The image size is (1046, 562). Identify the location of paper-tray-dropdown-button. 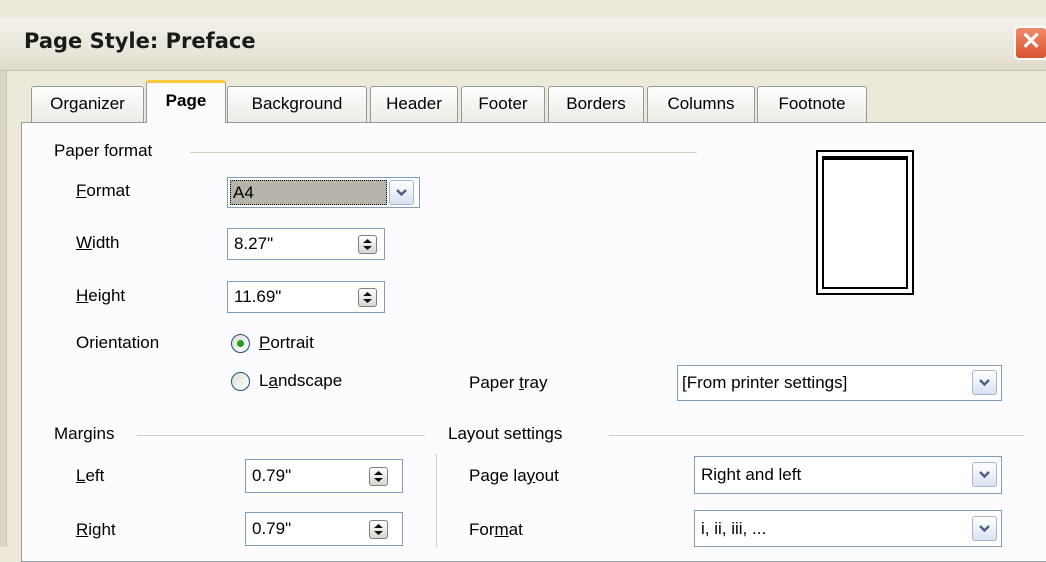
(984, 382).